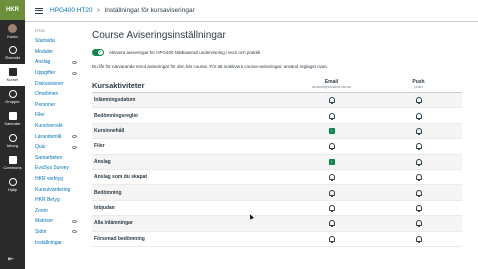  What do you see at coordinates (12, 57) in the screenshot?
I see `global-nav-label: Översikt` at bounding box center [12, 57].